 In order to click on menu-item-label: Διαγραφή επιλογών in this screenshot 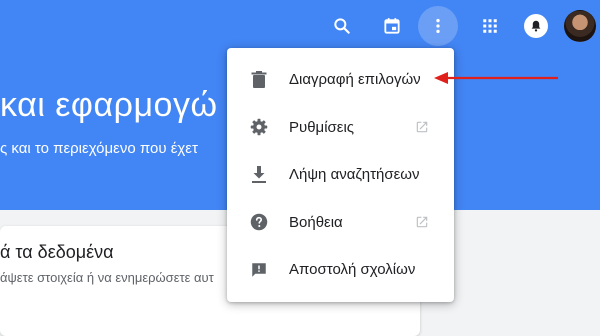, I will do `click(355, 80)`.